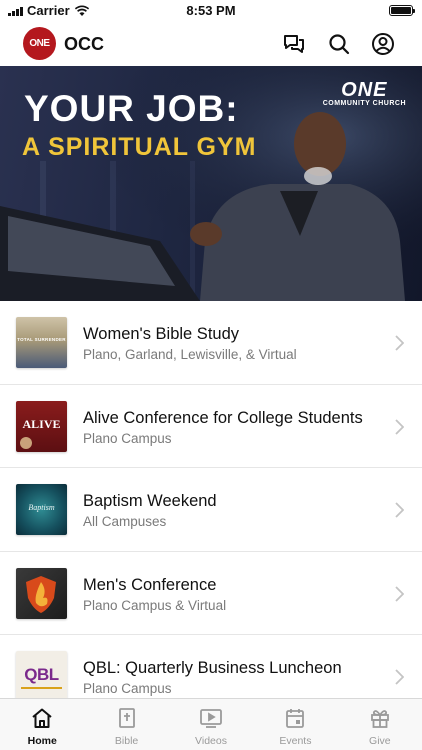 The image size is (422, 750). Describe the element at coordinates (126, 741) in the screenshot. I see `tab-label: Bible` at that location.